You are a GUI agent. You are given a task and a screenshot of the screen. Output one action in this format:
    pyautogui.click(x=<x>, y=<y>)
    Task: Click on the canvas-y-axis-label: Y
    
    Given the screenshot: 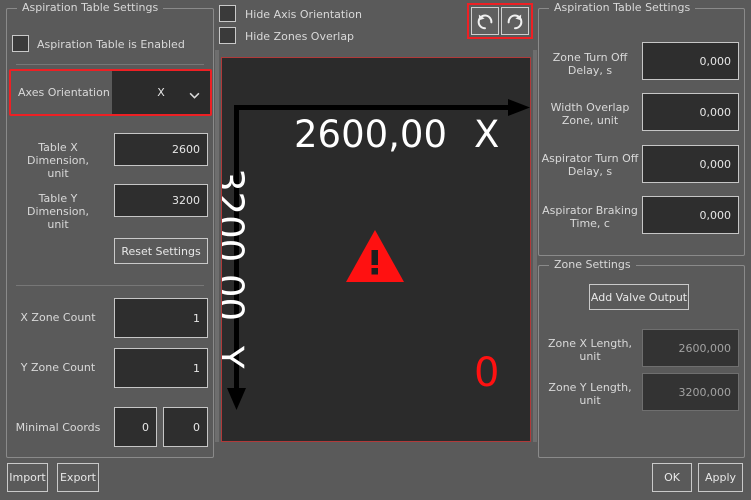 What is the action you would take?
    pyautogui.click(x=236, y=357)
    